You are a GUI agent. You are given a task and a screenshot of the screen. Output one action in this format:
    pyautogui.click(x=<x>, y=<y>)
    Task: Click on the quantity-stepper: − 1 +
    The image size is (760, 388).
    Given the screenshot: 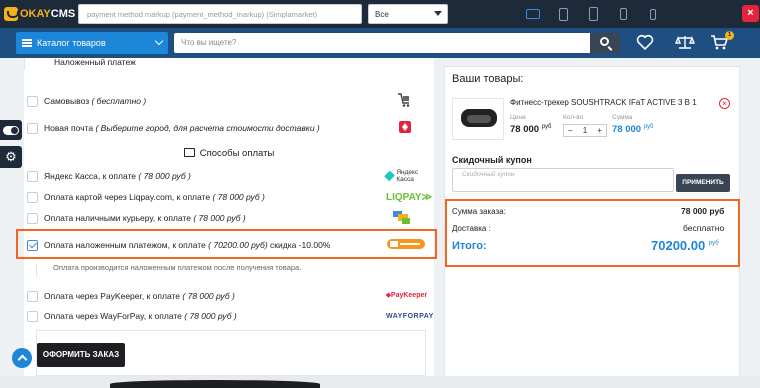 What is the action you would take?
    pyautogui.click(x=585, y=130)
    